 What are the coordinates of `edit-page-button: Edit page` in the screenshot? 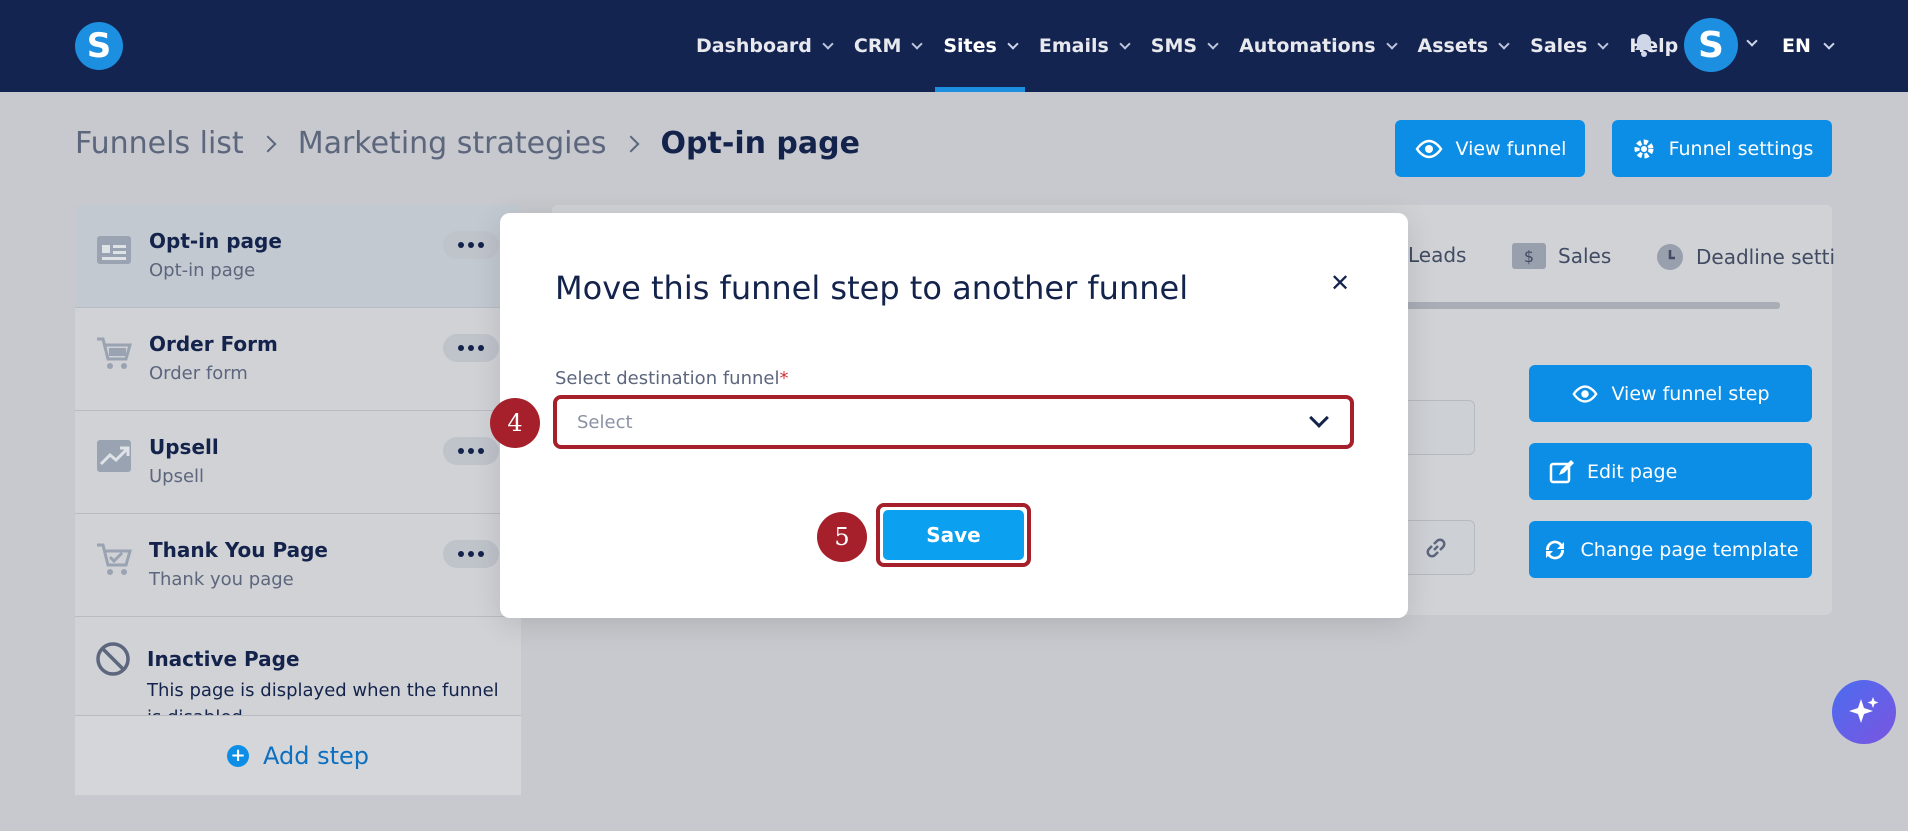 It's located at (1670, 471).